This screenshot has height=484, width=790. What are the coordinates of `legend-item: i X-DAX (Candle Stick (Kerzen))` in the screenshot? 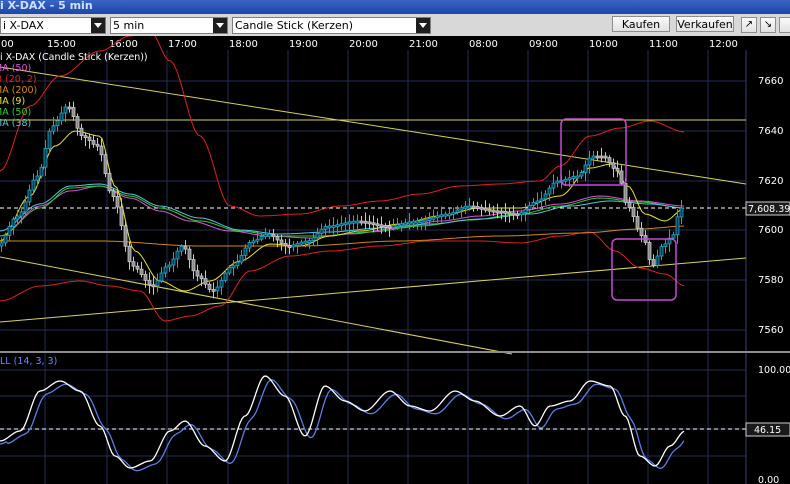 It's located at (74, 57).